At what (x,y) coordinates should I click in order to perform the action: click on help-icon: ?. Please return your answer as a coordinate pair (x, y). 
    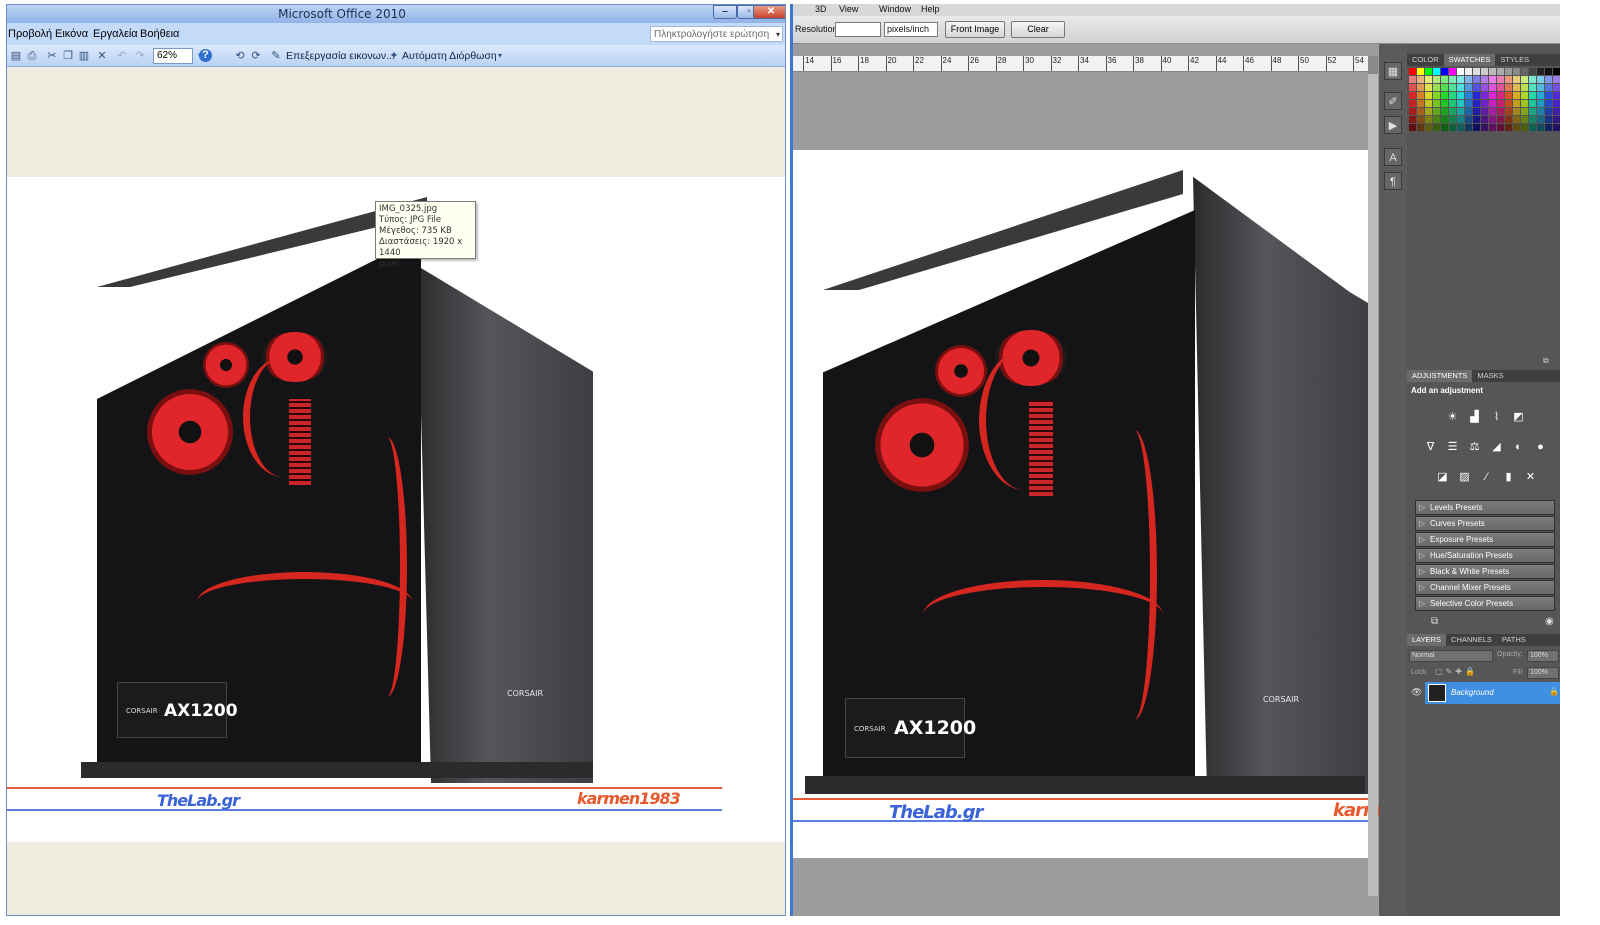
    Looking at the image, I should click on (205, 55).